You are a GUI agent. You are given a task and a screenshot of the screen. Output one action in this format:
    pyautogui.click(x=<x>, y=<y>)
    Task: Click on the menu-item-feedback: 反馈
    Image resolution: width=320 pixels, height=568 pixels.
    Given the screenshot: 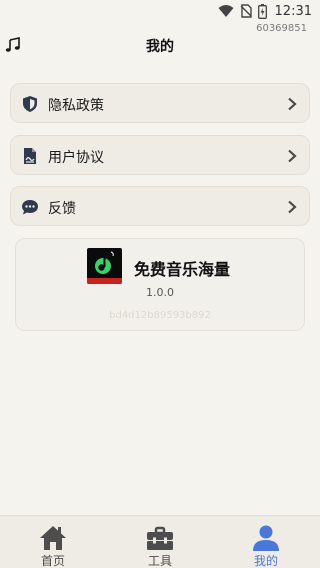 What is the action you would take?
    pyautogui.click(x=160, y=206)
    